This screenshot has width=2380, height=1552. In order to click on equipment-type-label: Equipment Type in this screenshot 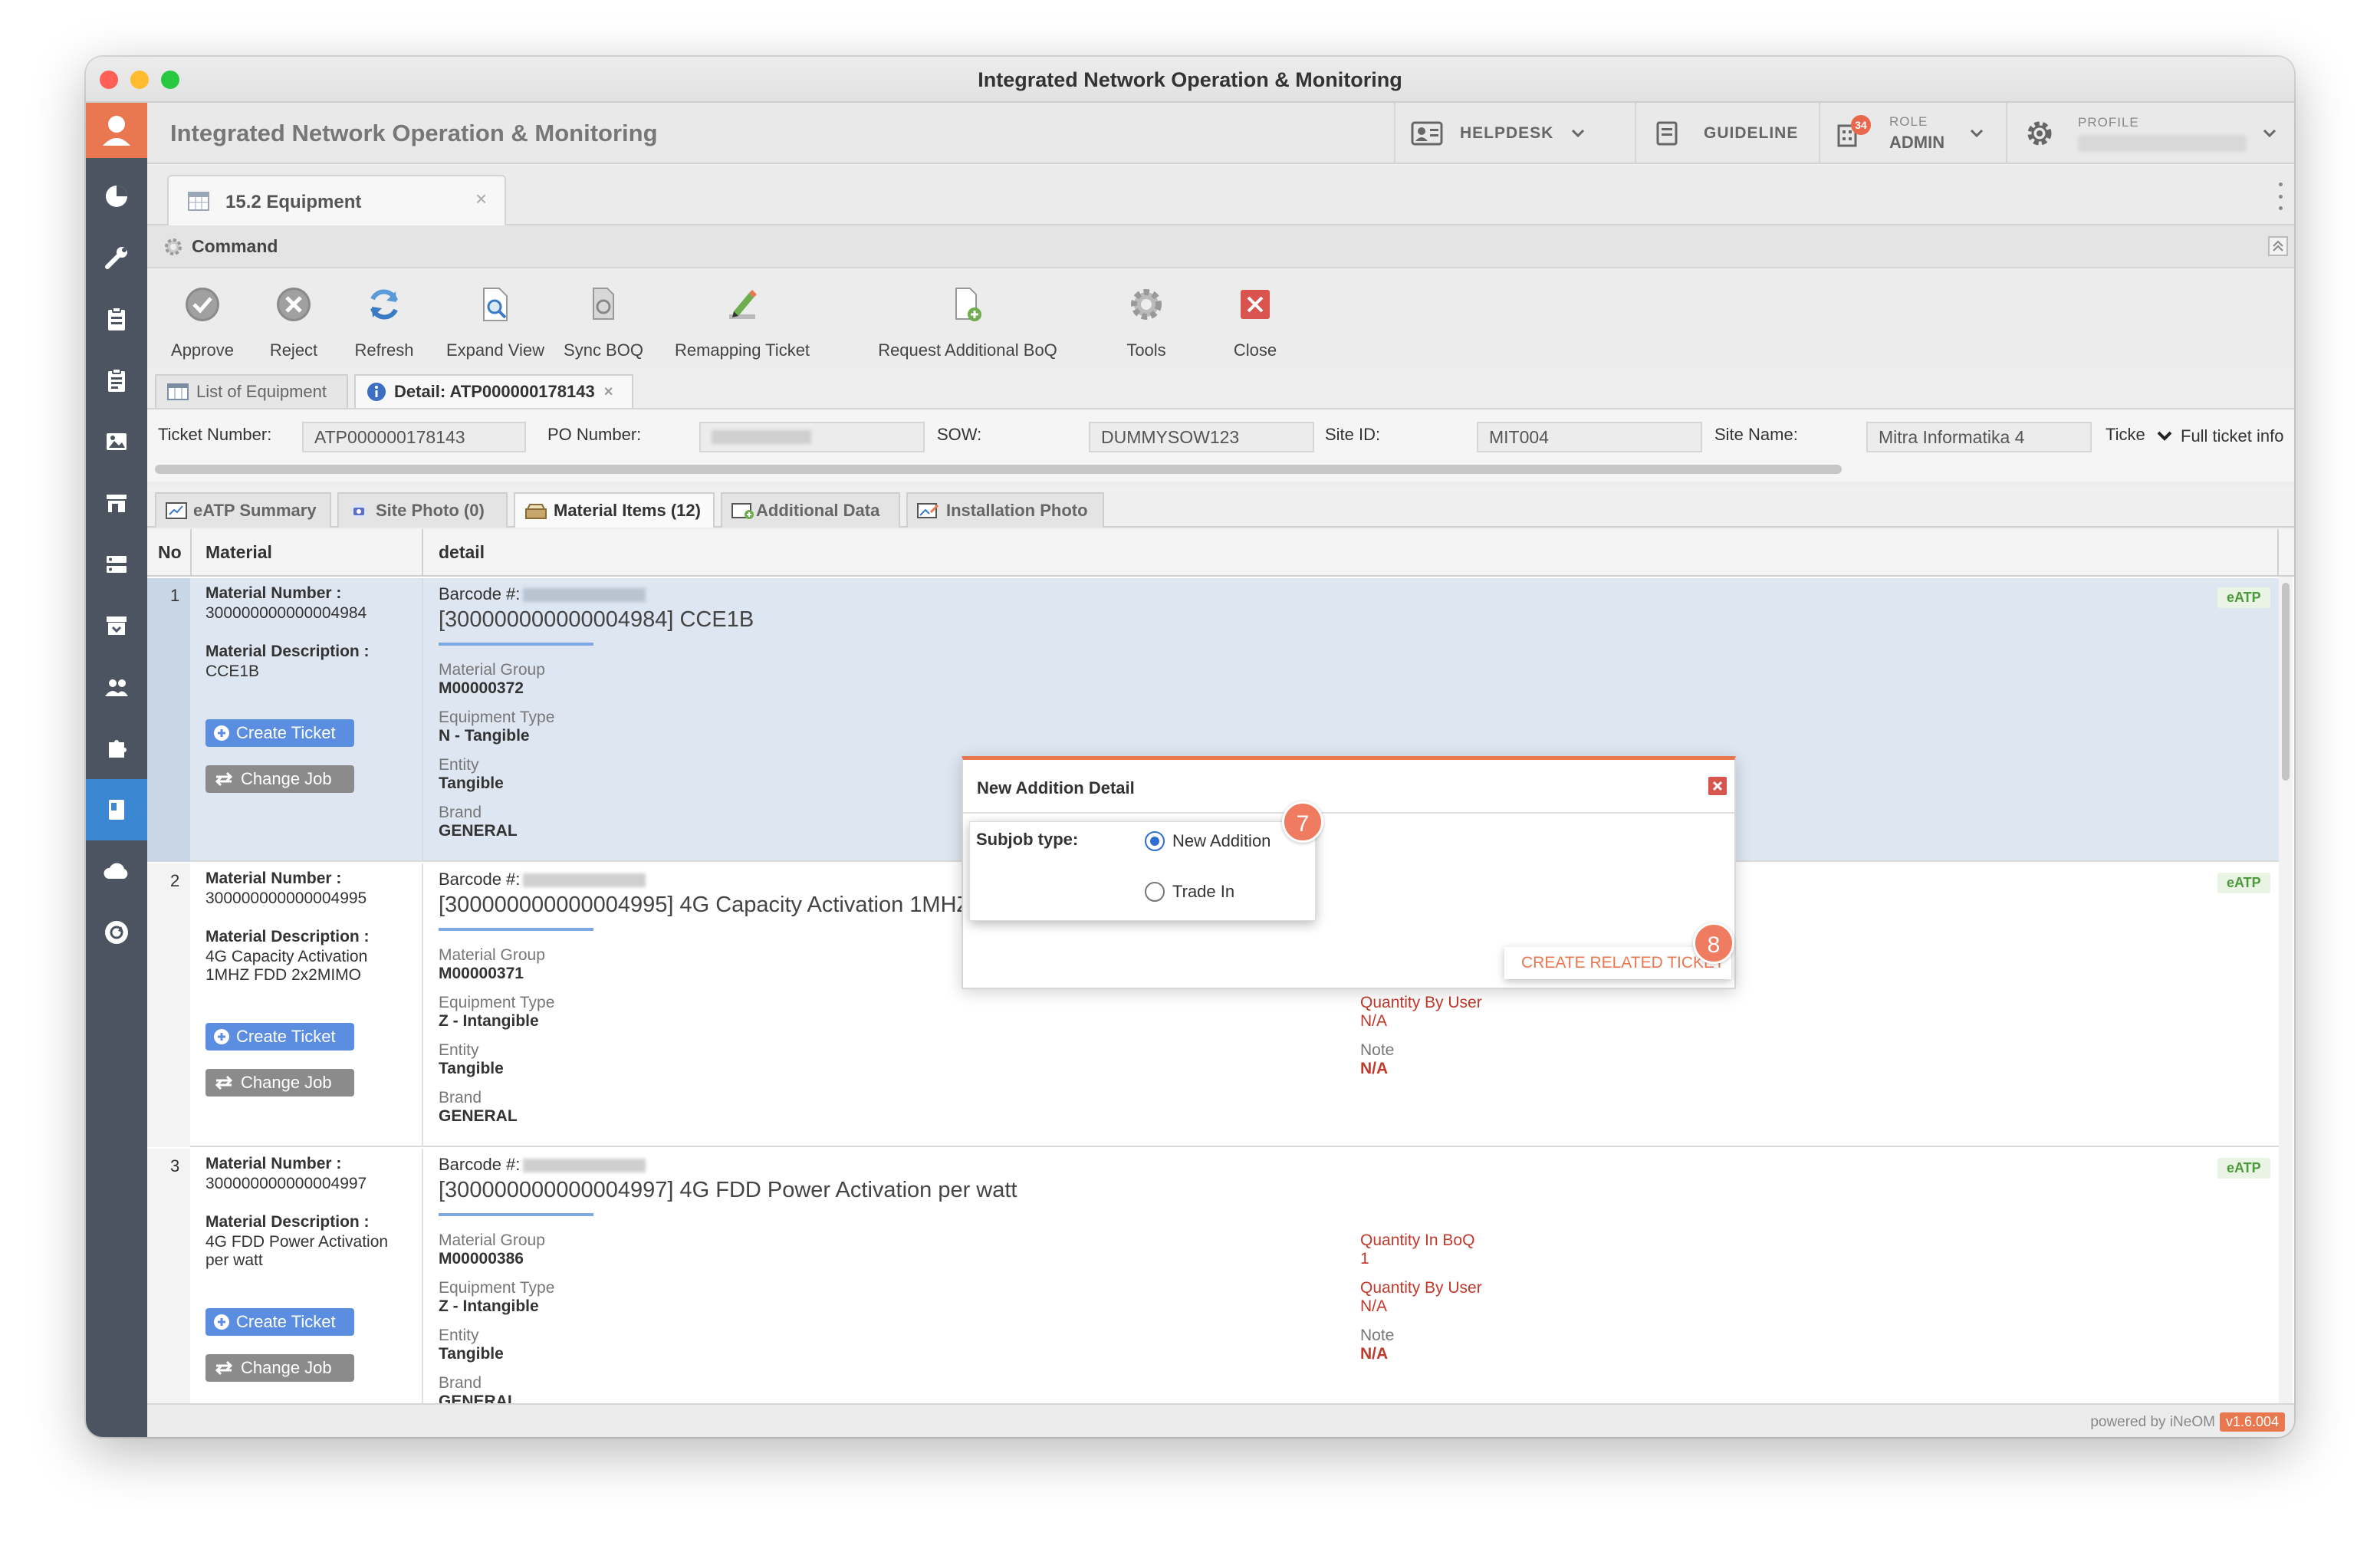, I will do `click(497, 717)`.